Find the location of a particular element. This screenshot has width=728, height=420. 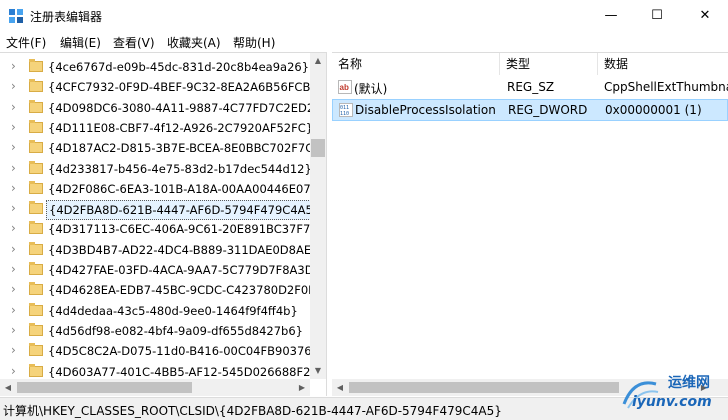

tree-item: › {4D2F086C-6EA3-101B-A18A-00AA00446E07} is located at coordinates (159, 189).